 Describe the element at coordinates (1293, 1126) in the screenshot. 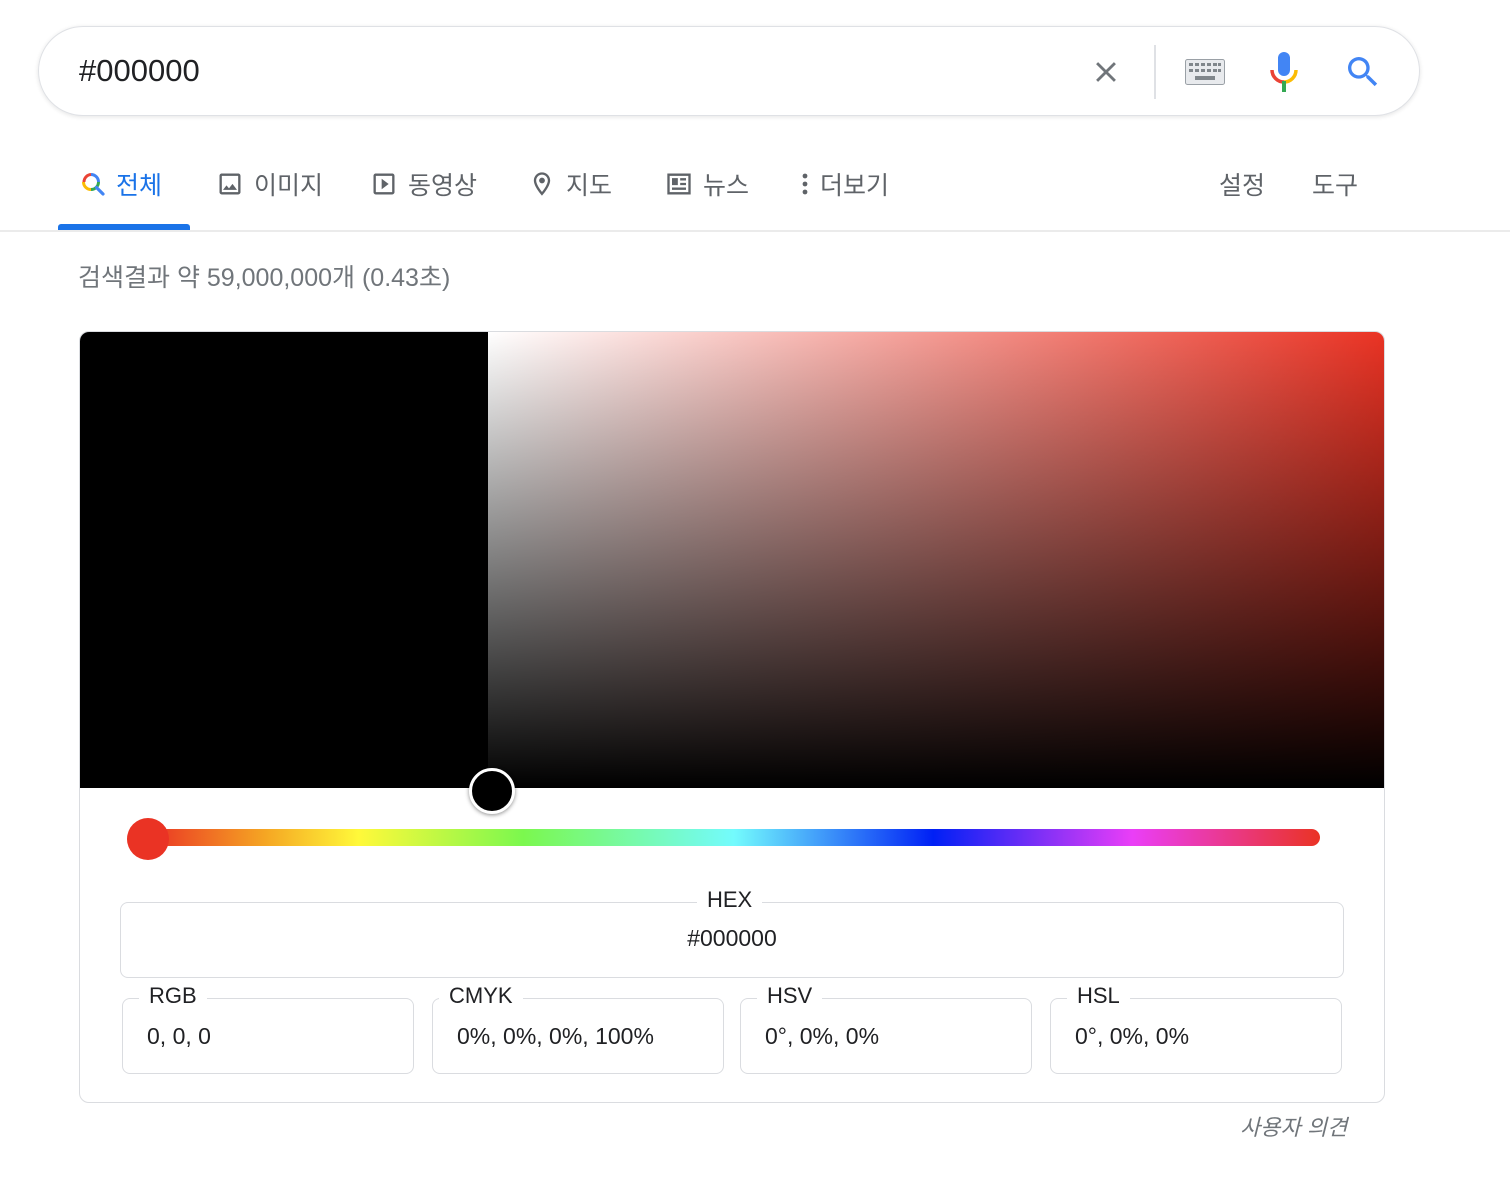

I see `feedback-link: 사용자 의견` at that location.